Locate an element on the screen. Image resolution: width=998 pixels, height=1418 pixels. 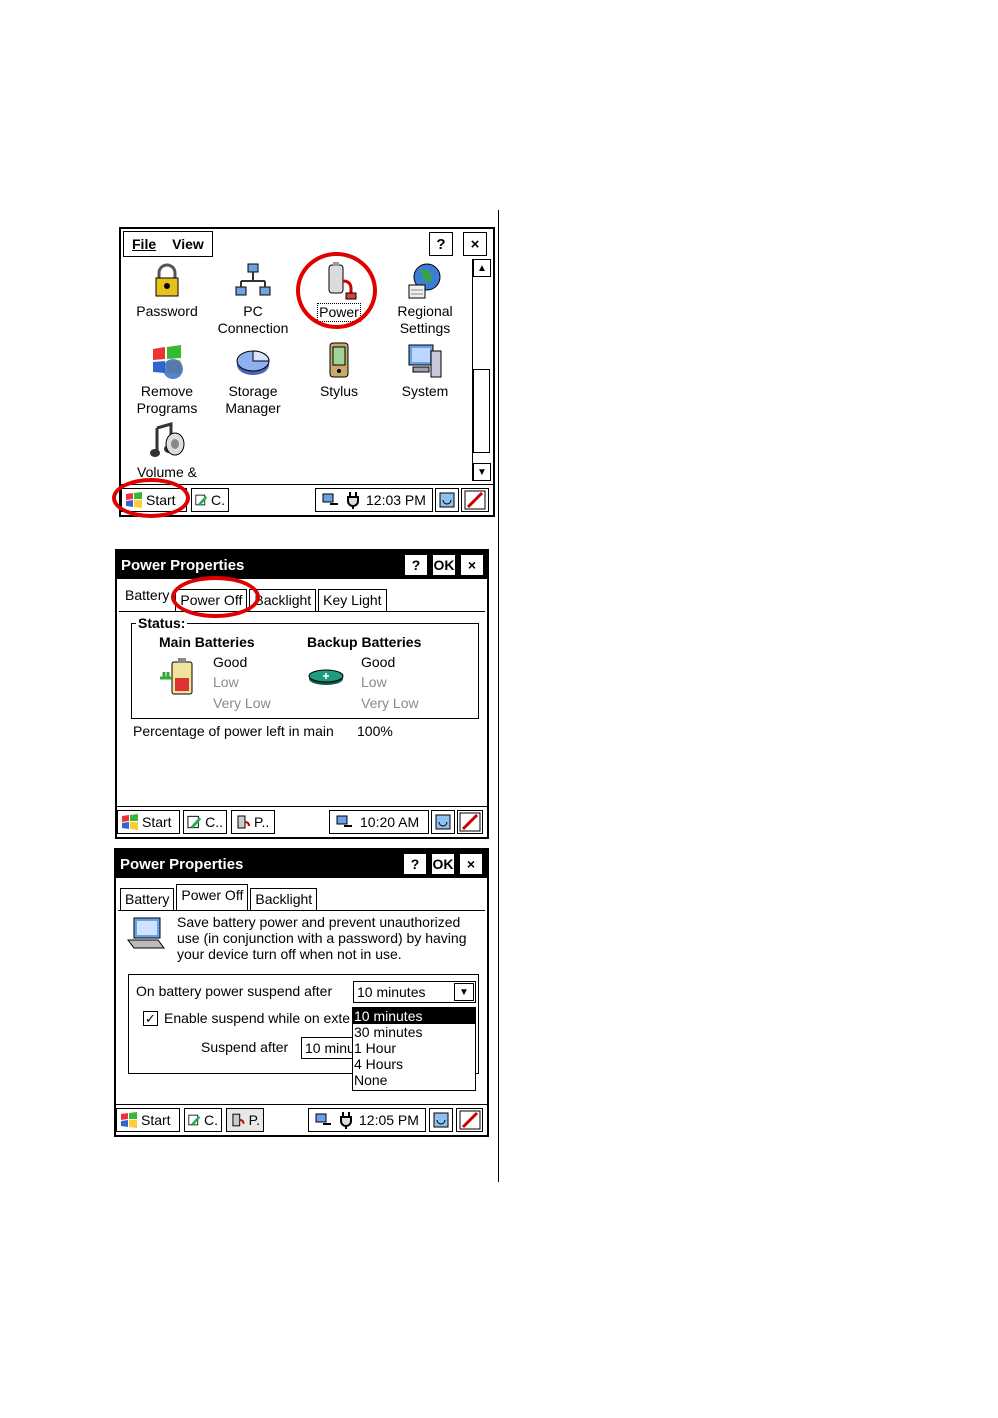
remove-programs-item: Remove Programs is located at coordinates (167, 379).